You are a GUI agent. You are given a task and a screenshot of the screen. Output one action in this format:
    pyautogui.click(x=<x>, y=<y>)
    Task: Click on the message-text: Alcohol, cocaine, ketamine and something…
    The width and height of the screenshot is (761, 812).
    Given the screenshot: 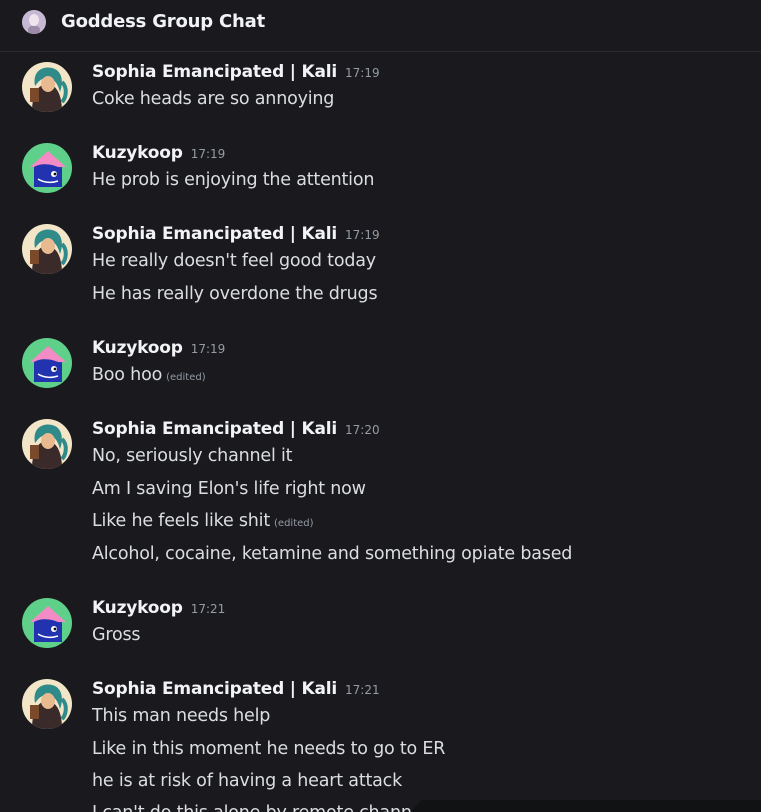 What is the action you would take?
    pyautogui.click(x=332, y=554)
    